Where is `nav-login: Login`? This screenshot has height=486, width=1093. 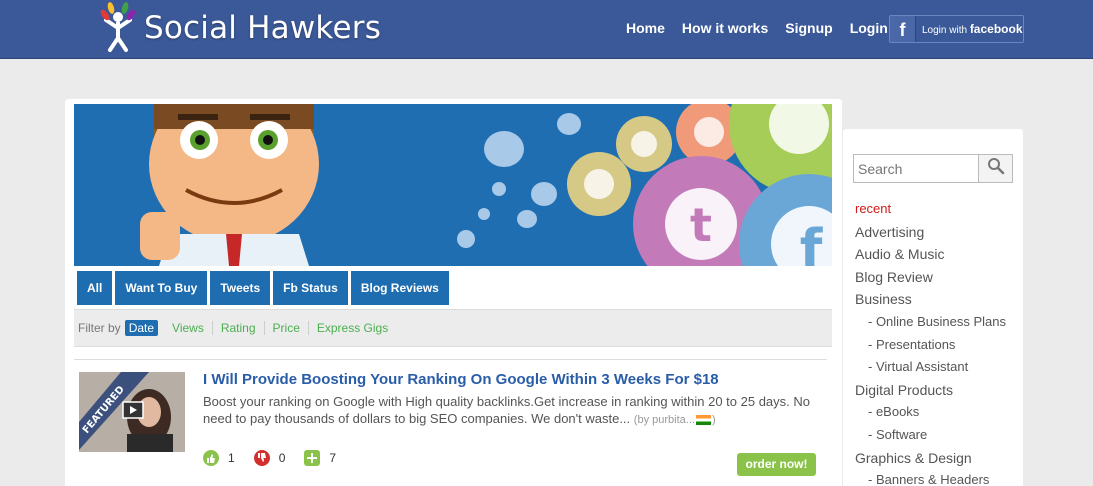 nav-login: Login is located at coordinates (869, 28).